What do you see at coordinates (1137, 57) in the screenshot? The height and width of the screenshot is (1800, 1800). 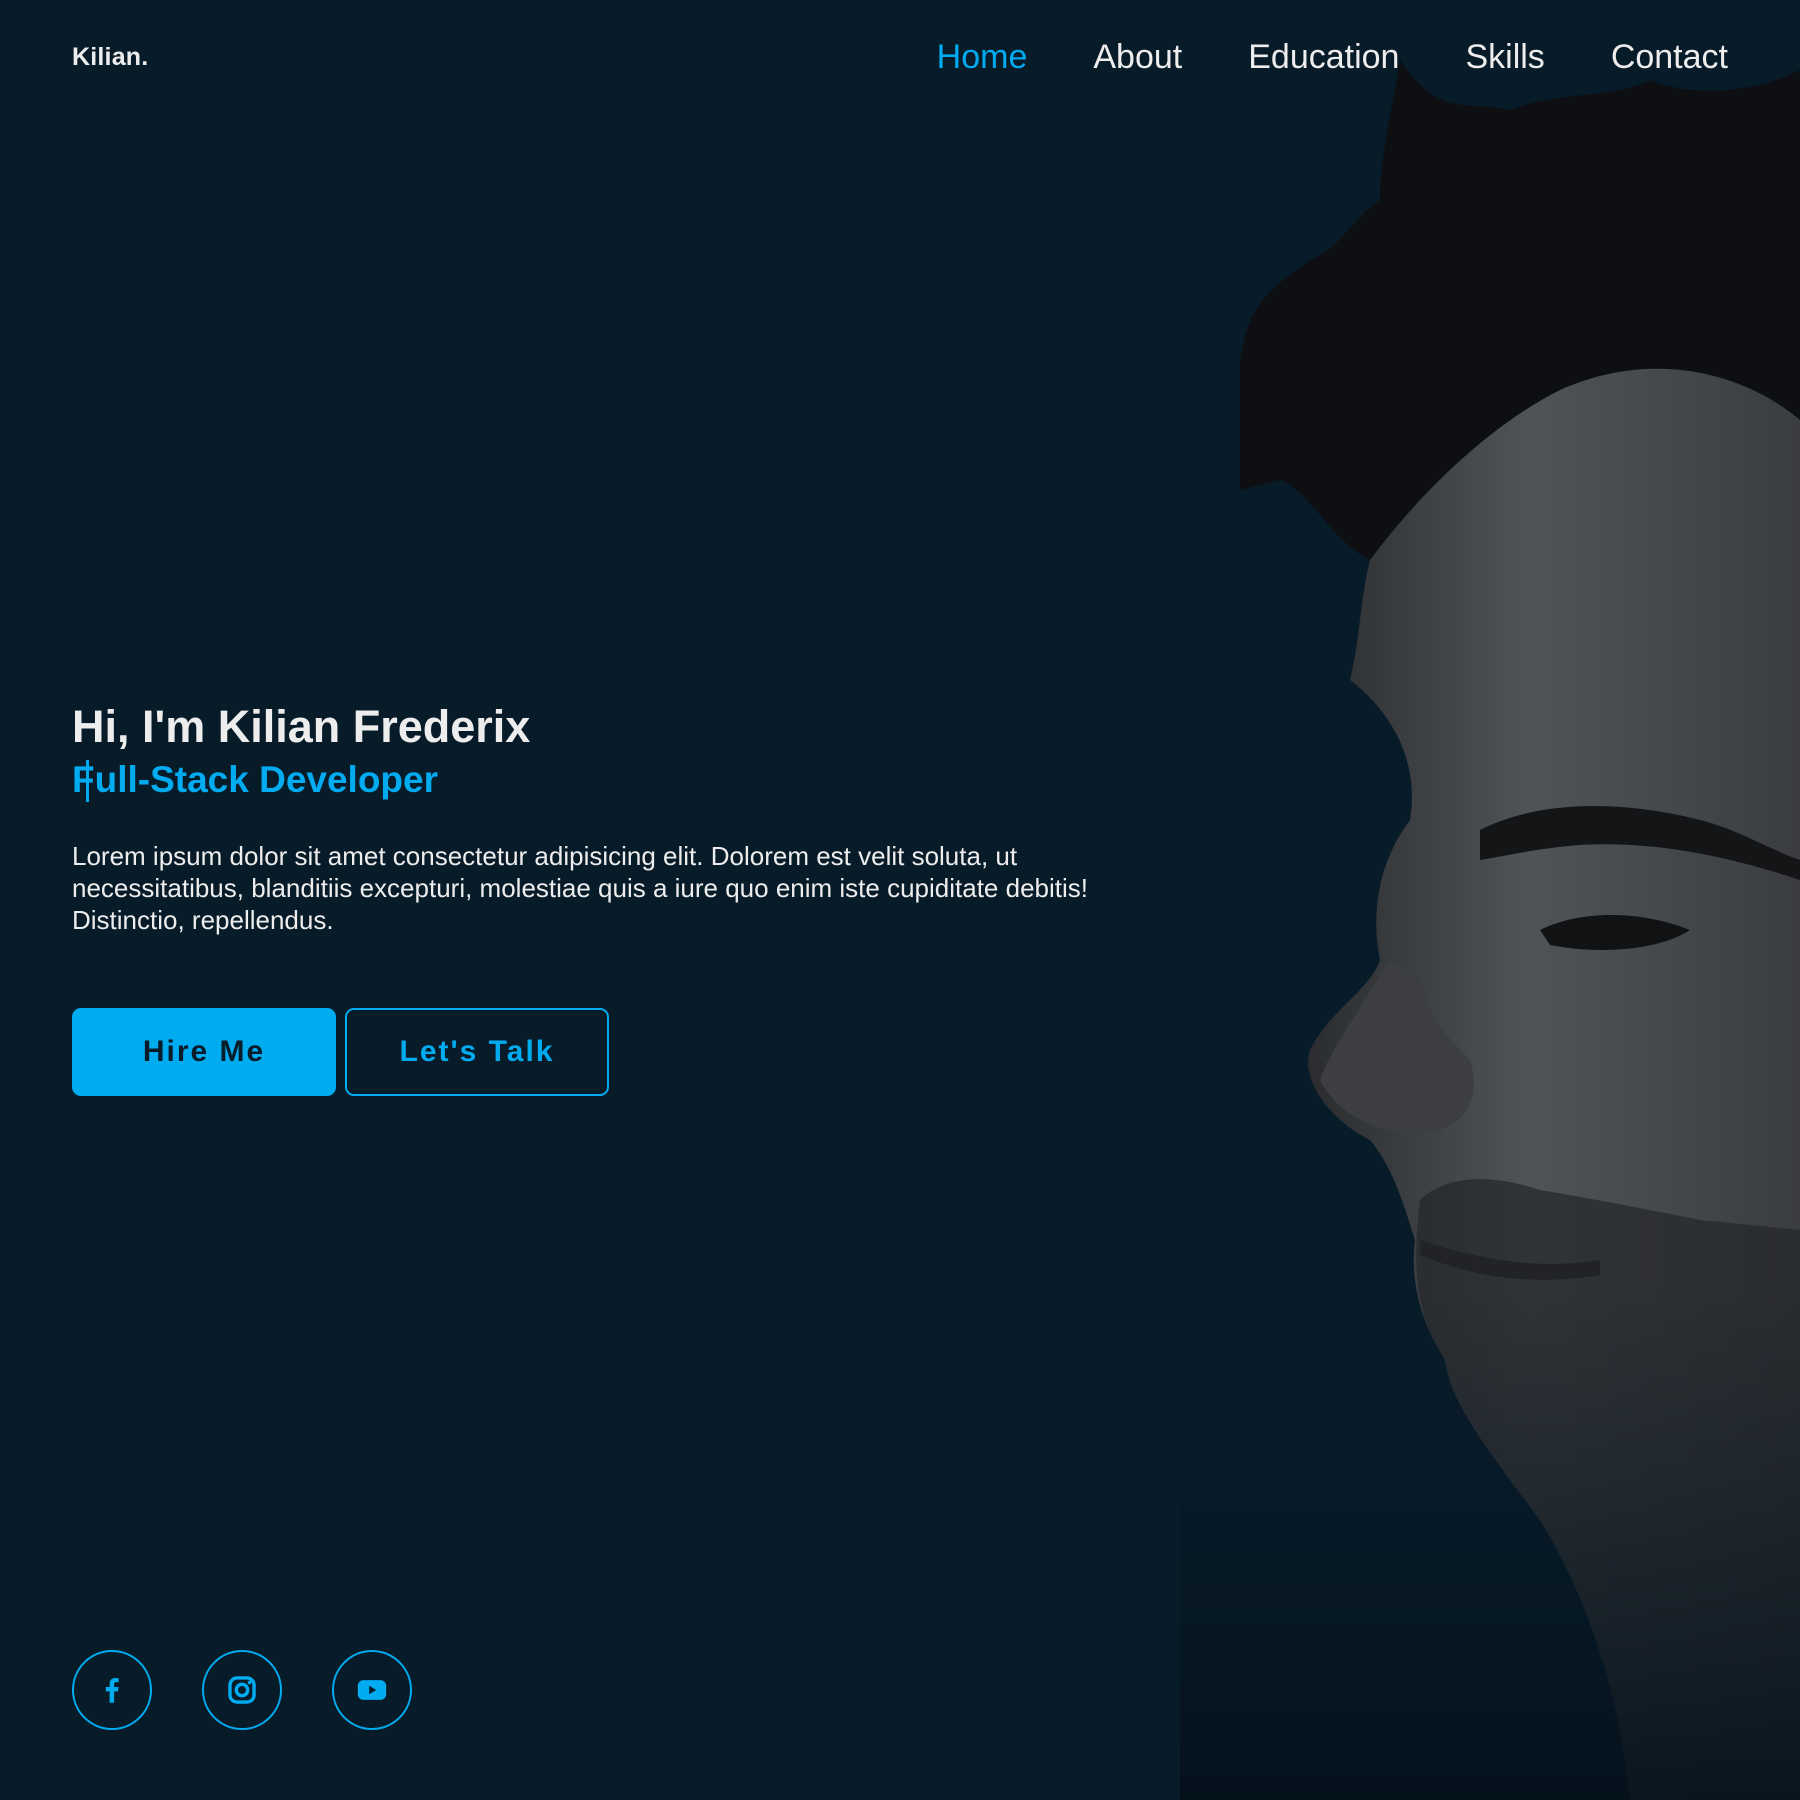 I see `nav-link-about: About` at bounding box center [1137, 57].